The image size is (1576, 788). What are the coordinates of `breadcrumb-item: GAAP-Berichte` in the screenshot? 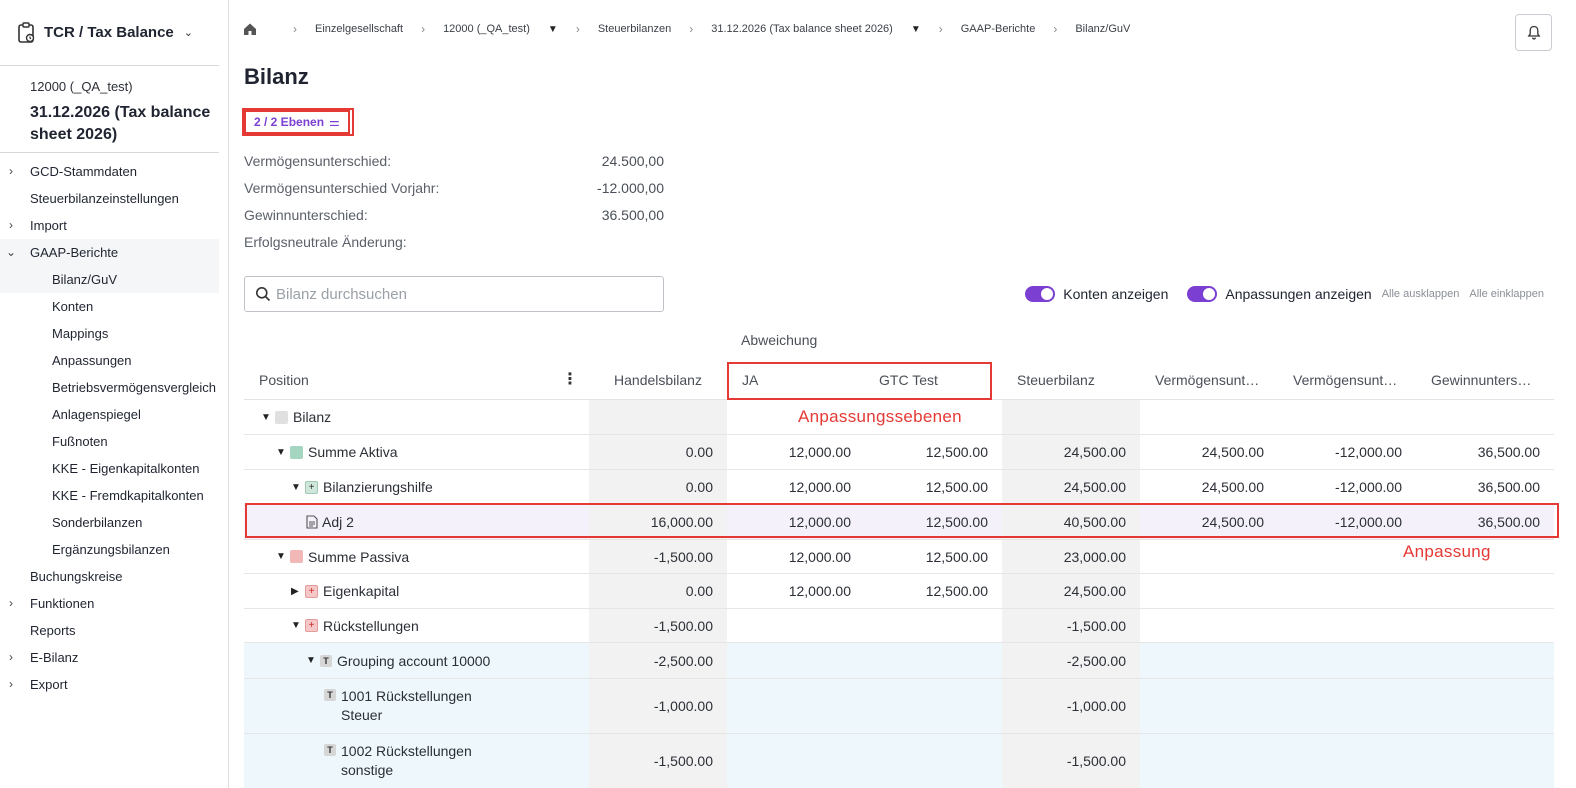 It's located at (998, 29).